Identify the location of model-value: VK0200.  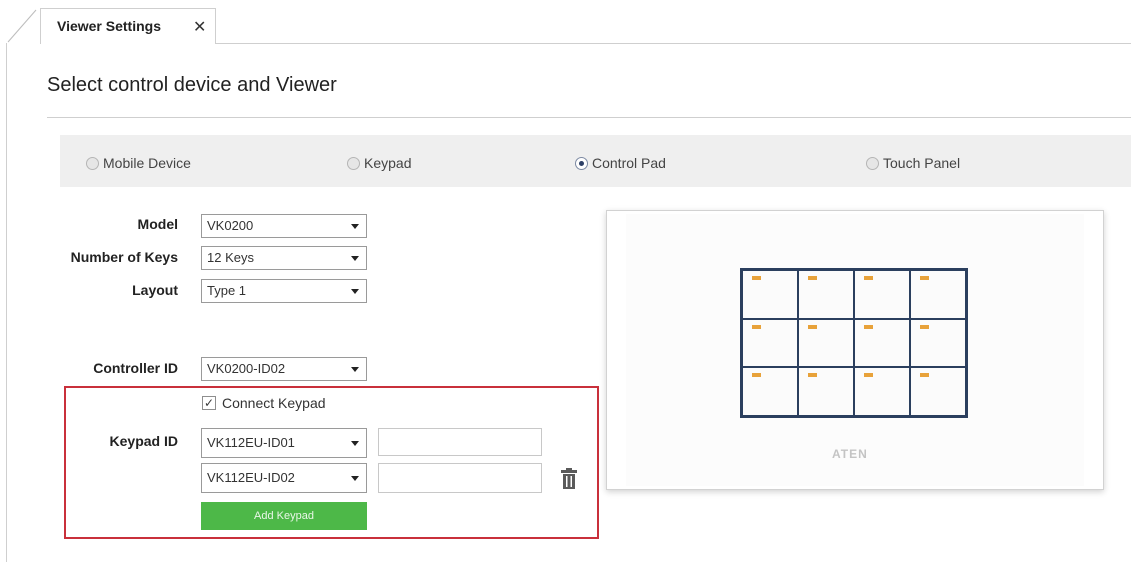
(230, 225).